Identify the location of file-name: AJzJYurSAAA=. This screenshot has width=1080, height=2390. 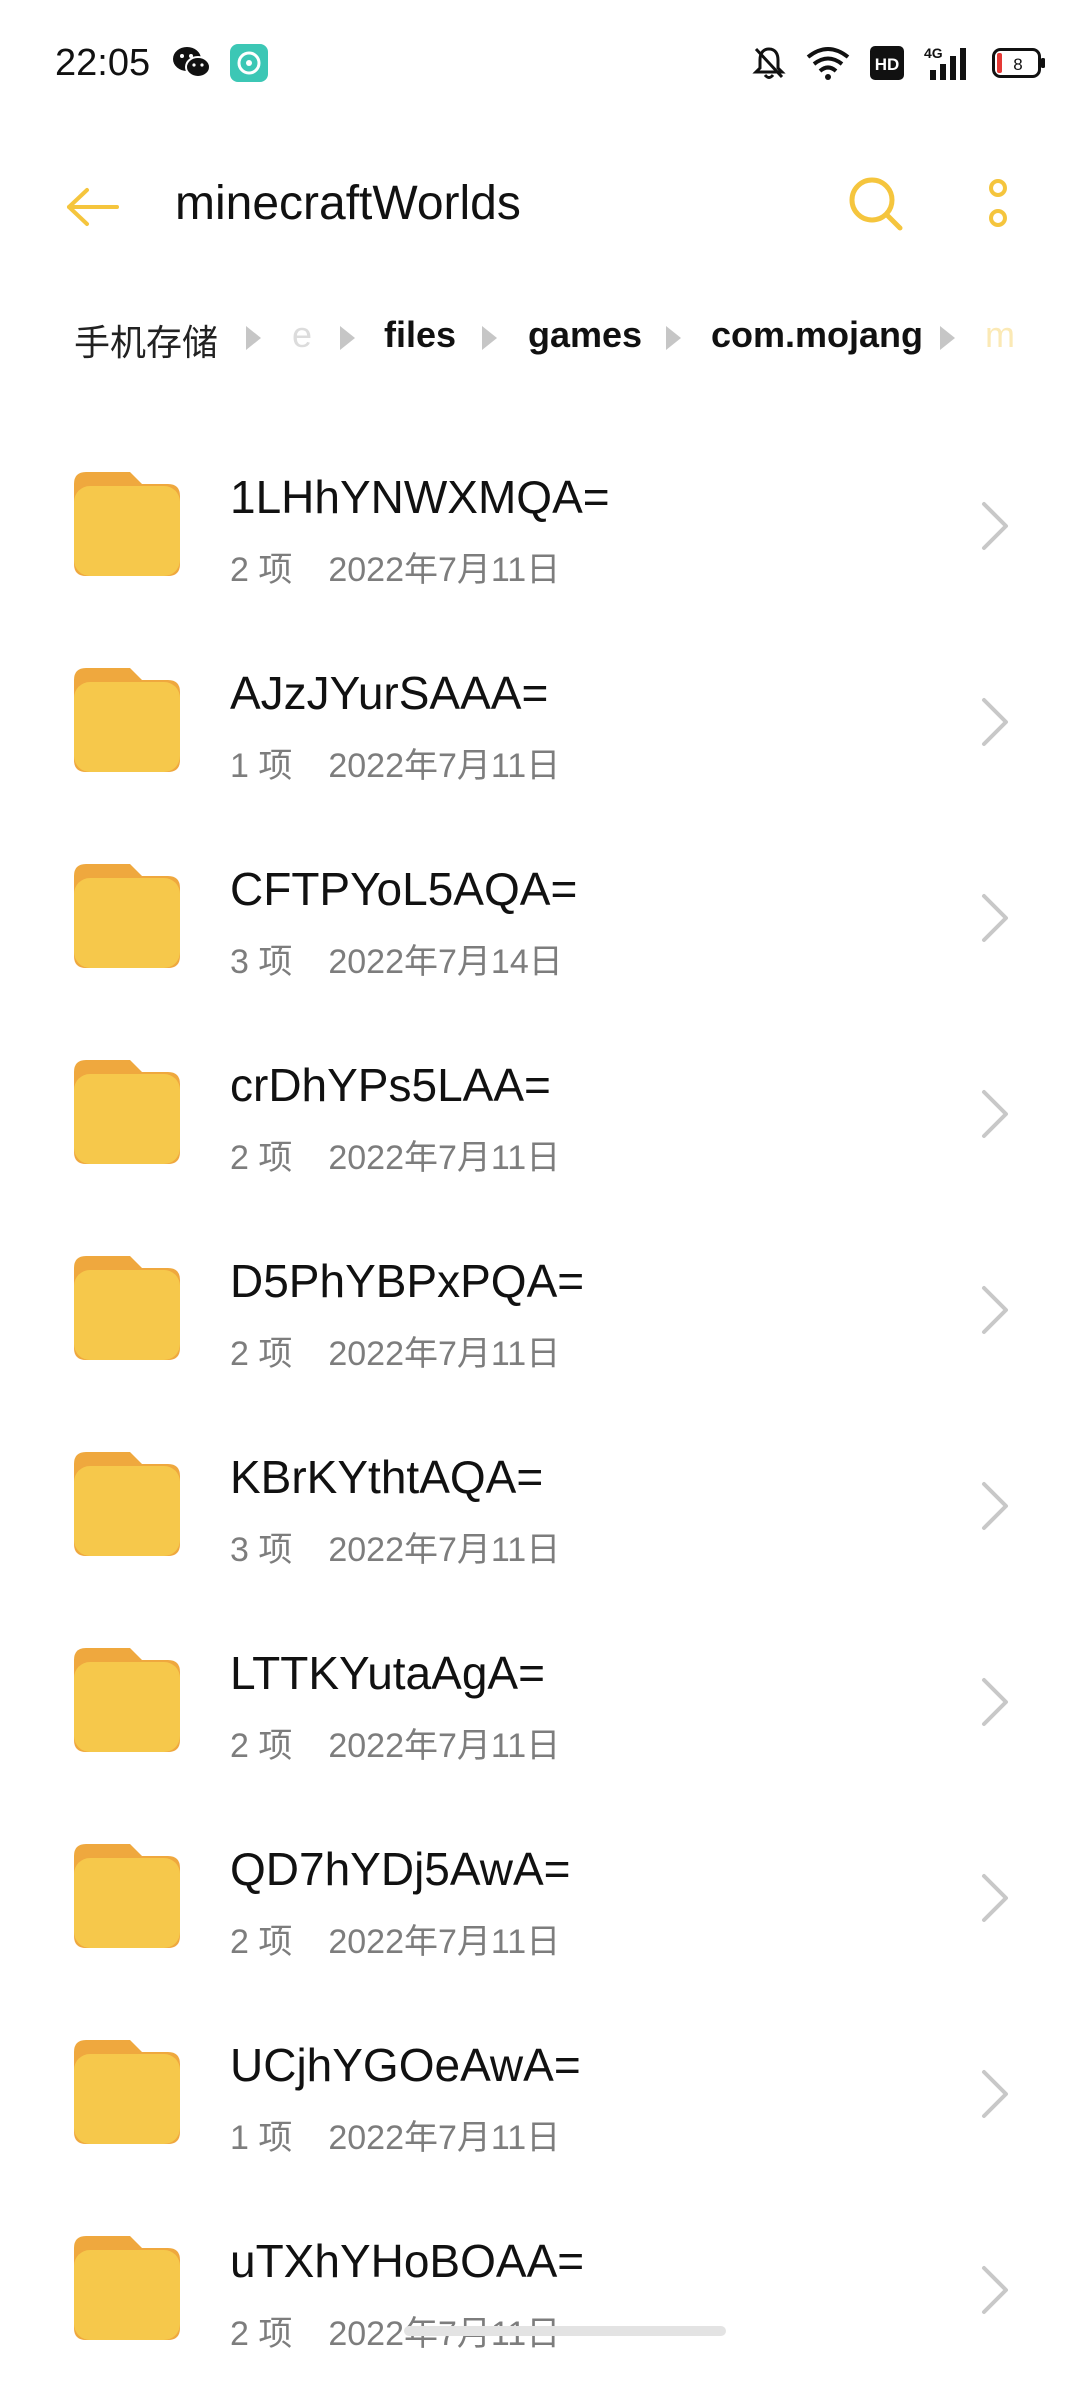
(389, 693).